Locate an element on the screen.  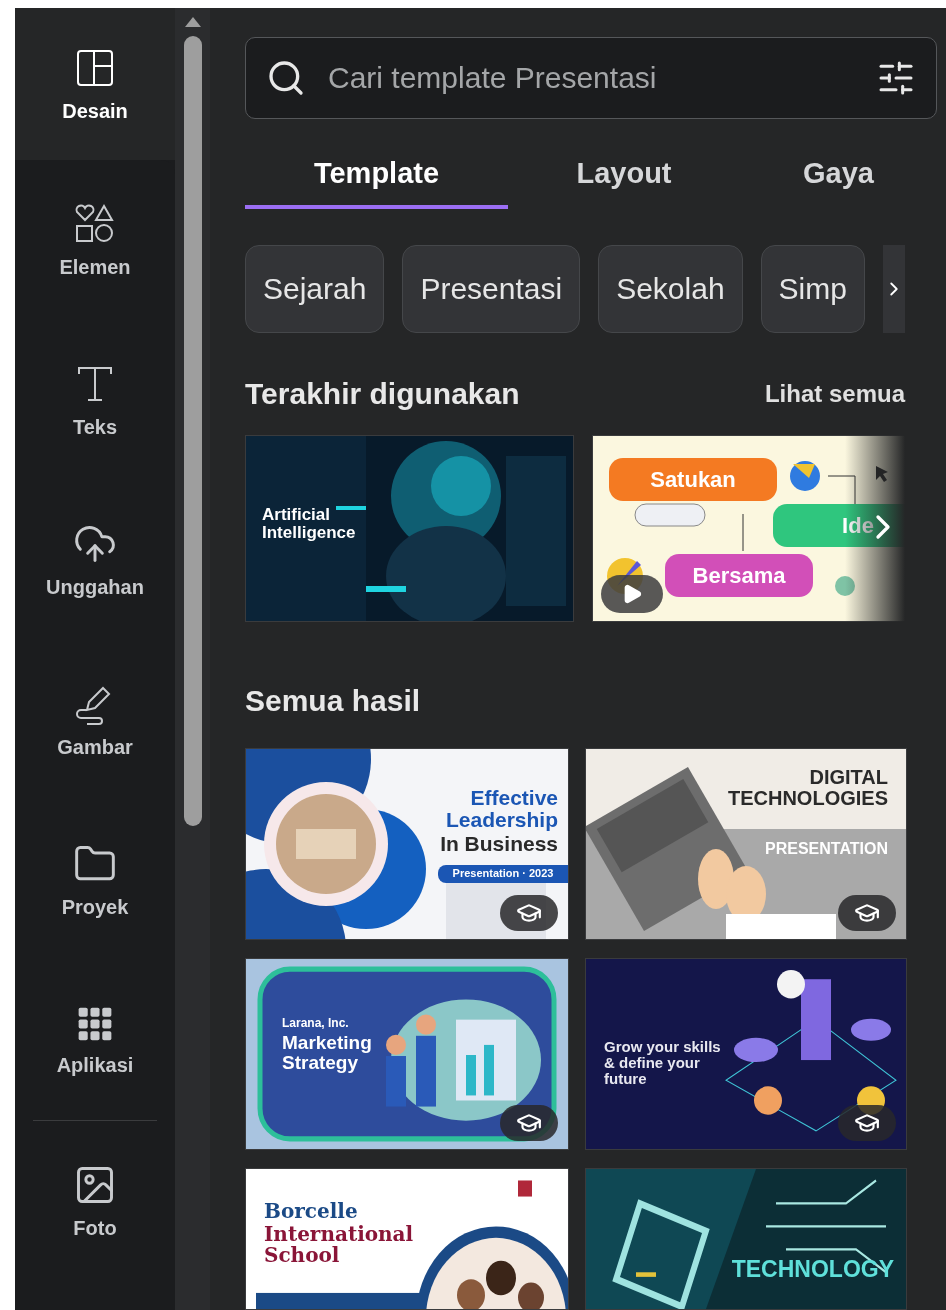
idea-pill: Ide is located at coordinates (839, 526).